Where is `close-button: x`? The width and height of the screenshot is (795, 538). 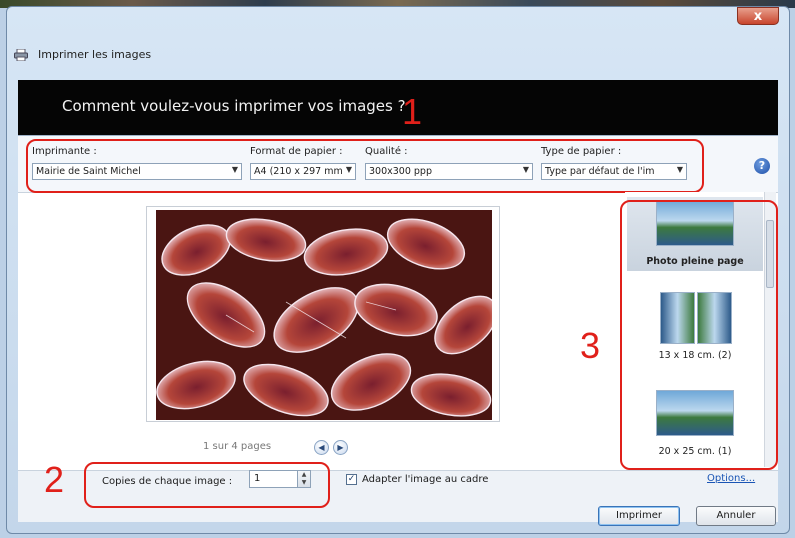 close-button: x is located at coordinates (758, 16).